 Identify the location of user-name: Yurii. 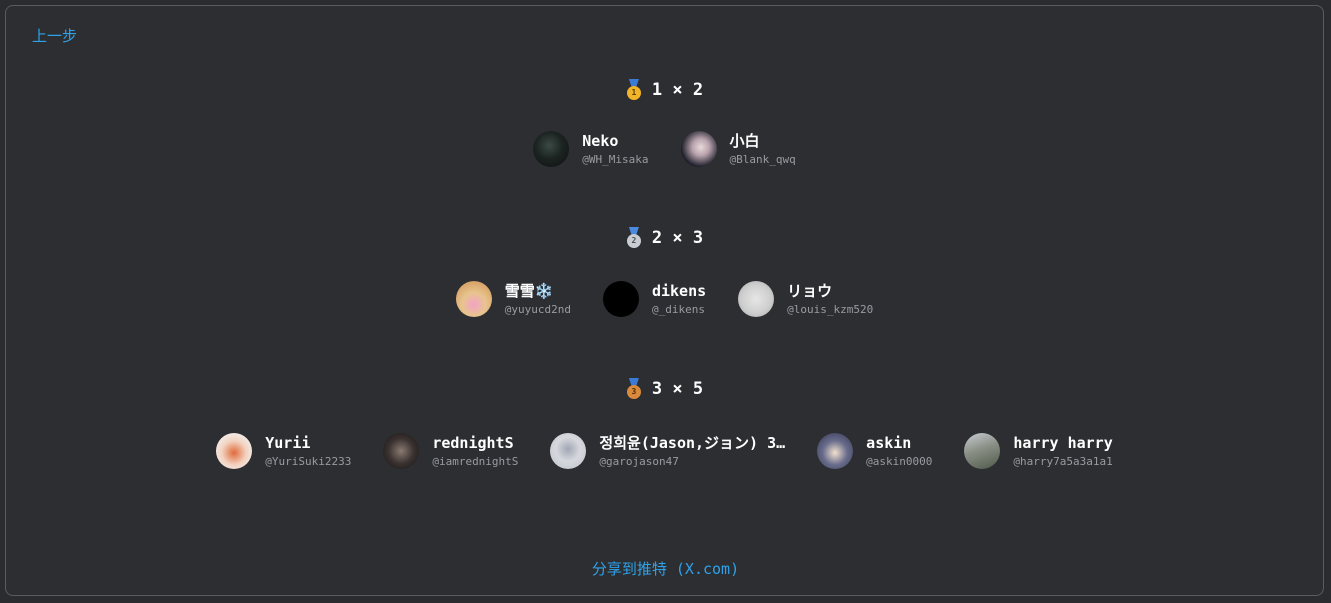
(288, 443).